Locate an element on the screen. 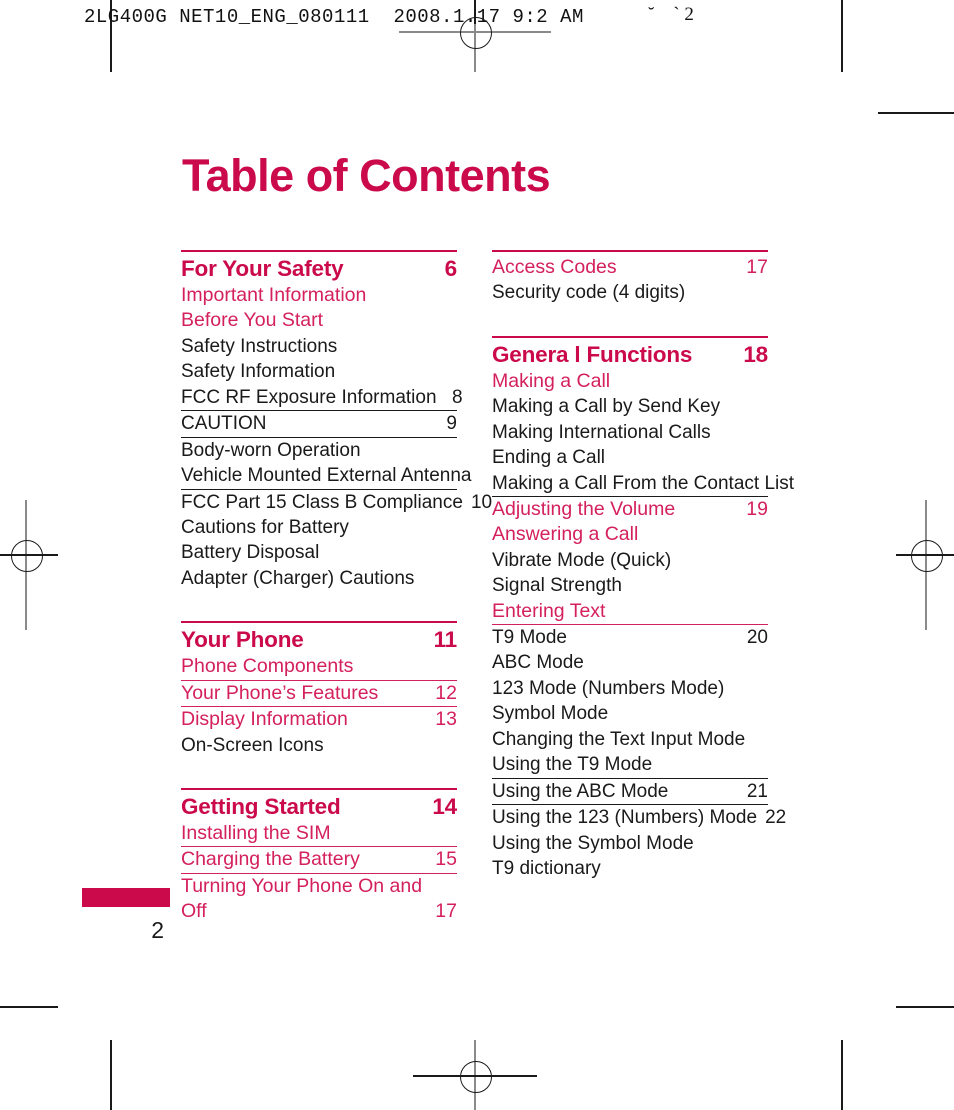  toc-entry-label: Safety Information is located at coordinates (258, 372).